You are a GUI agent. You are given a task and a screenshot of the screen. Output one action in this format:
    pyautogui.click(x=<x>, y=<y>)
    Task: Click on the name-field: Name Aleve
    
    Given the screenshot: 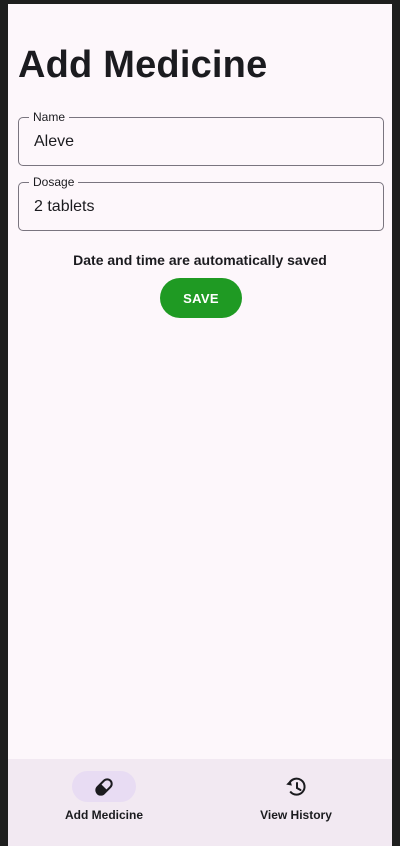 What is the action you would take?
    pyautogui.click(x=201, y=138)
    